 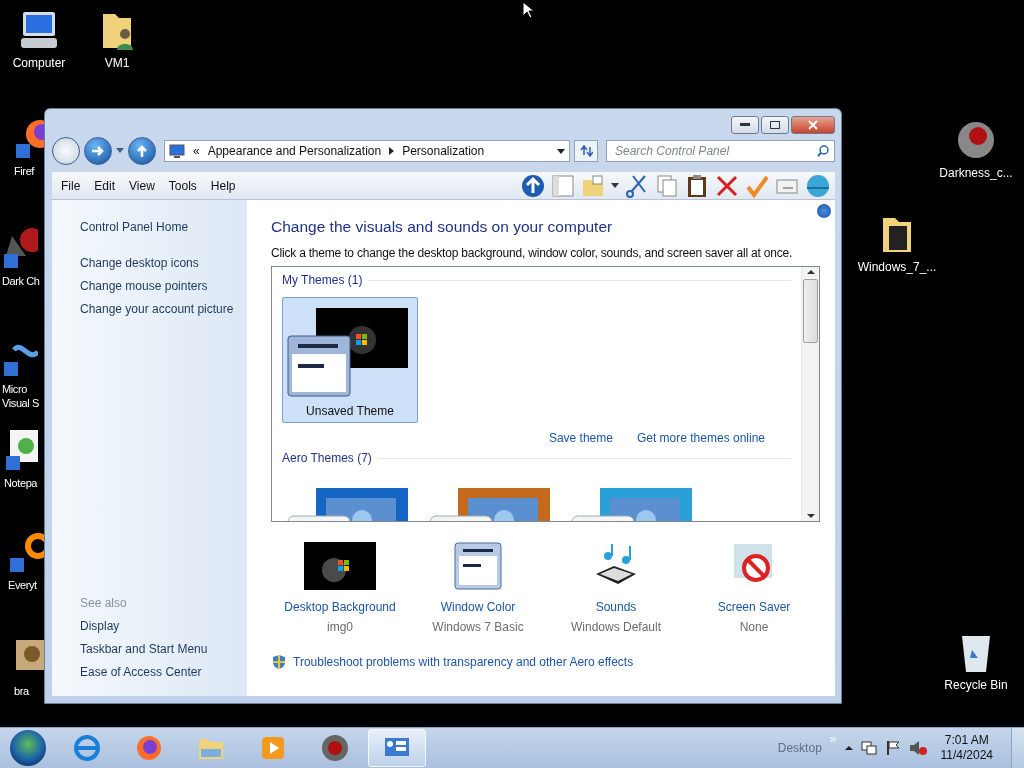 What do you see at coordinates (478, 566) in the screenshot?
I see `window-icon` at bounding box center [478, 566].